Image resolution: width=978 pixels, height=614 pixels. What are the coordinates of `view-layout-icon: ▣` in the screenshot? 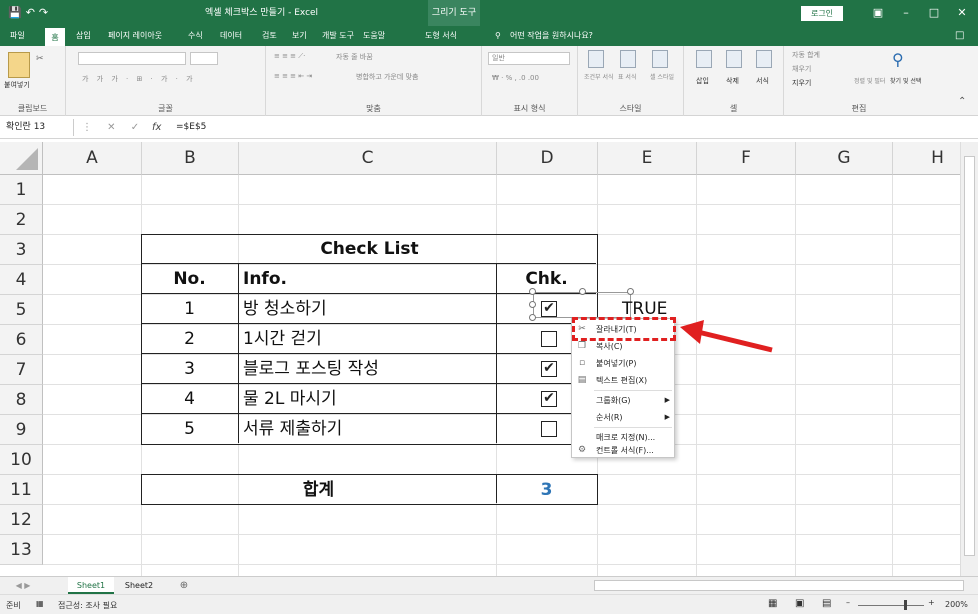 It's located at (799, 603).